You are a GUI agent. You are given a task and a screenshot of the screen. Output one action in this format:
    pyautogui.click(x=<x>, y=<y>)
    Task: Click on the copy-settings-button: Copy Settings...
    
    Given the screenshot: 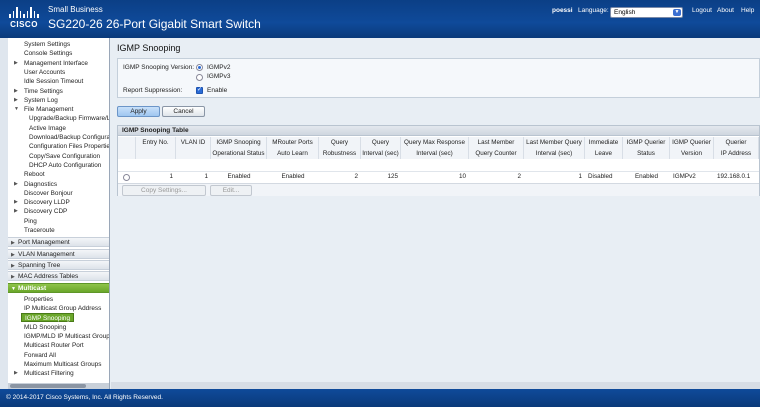 What is the action you would take?
    pyautogui.click(x=164, y=190)
    